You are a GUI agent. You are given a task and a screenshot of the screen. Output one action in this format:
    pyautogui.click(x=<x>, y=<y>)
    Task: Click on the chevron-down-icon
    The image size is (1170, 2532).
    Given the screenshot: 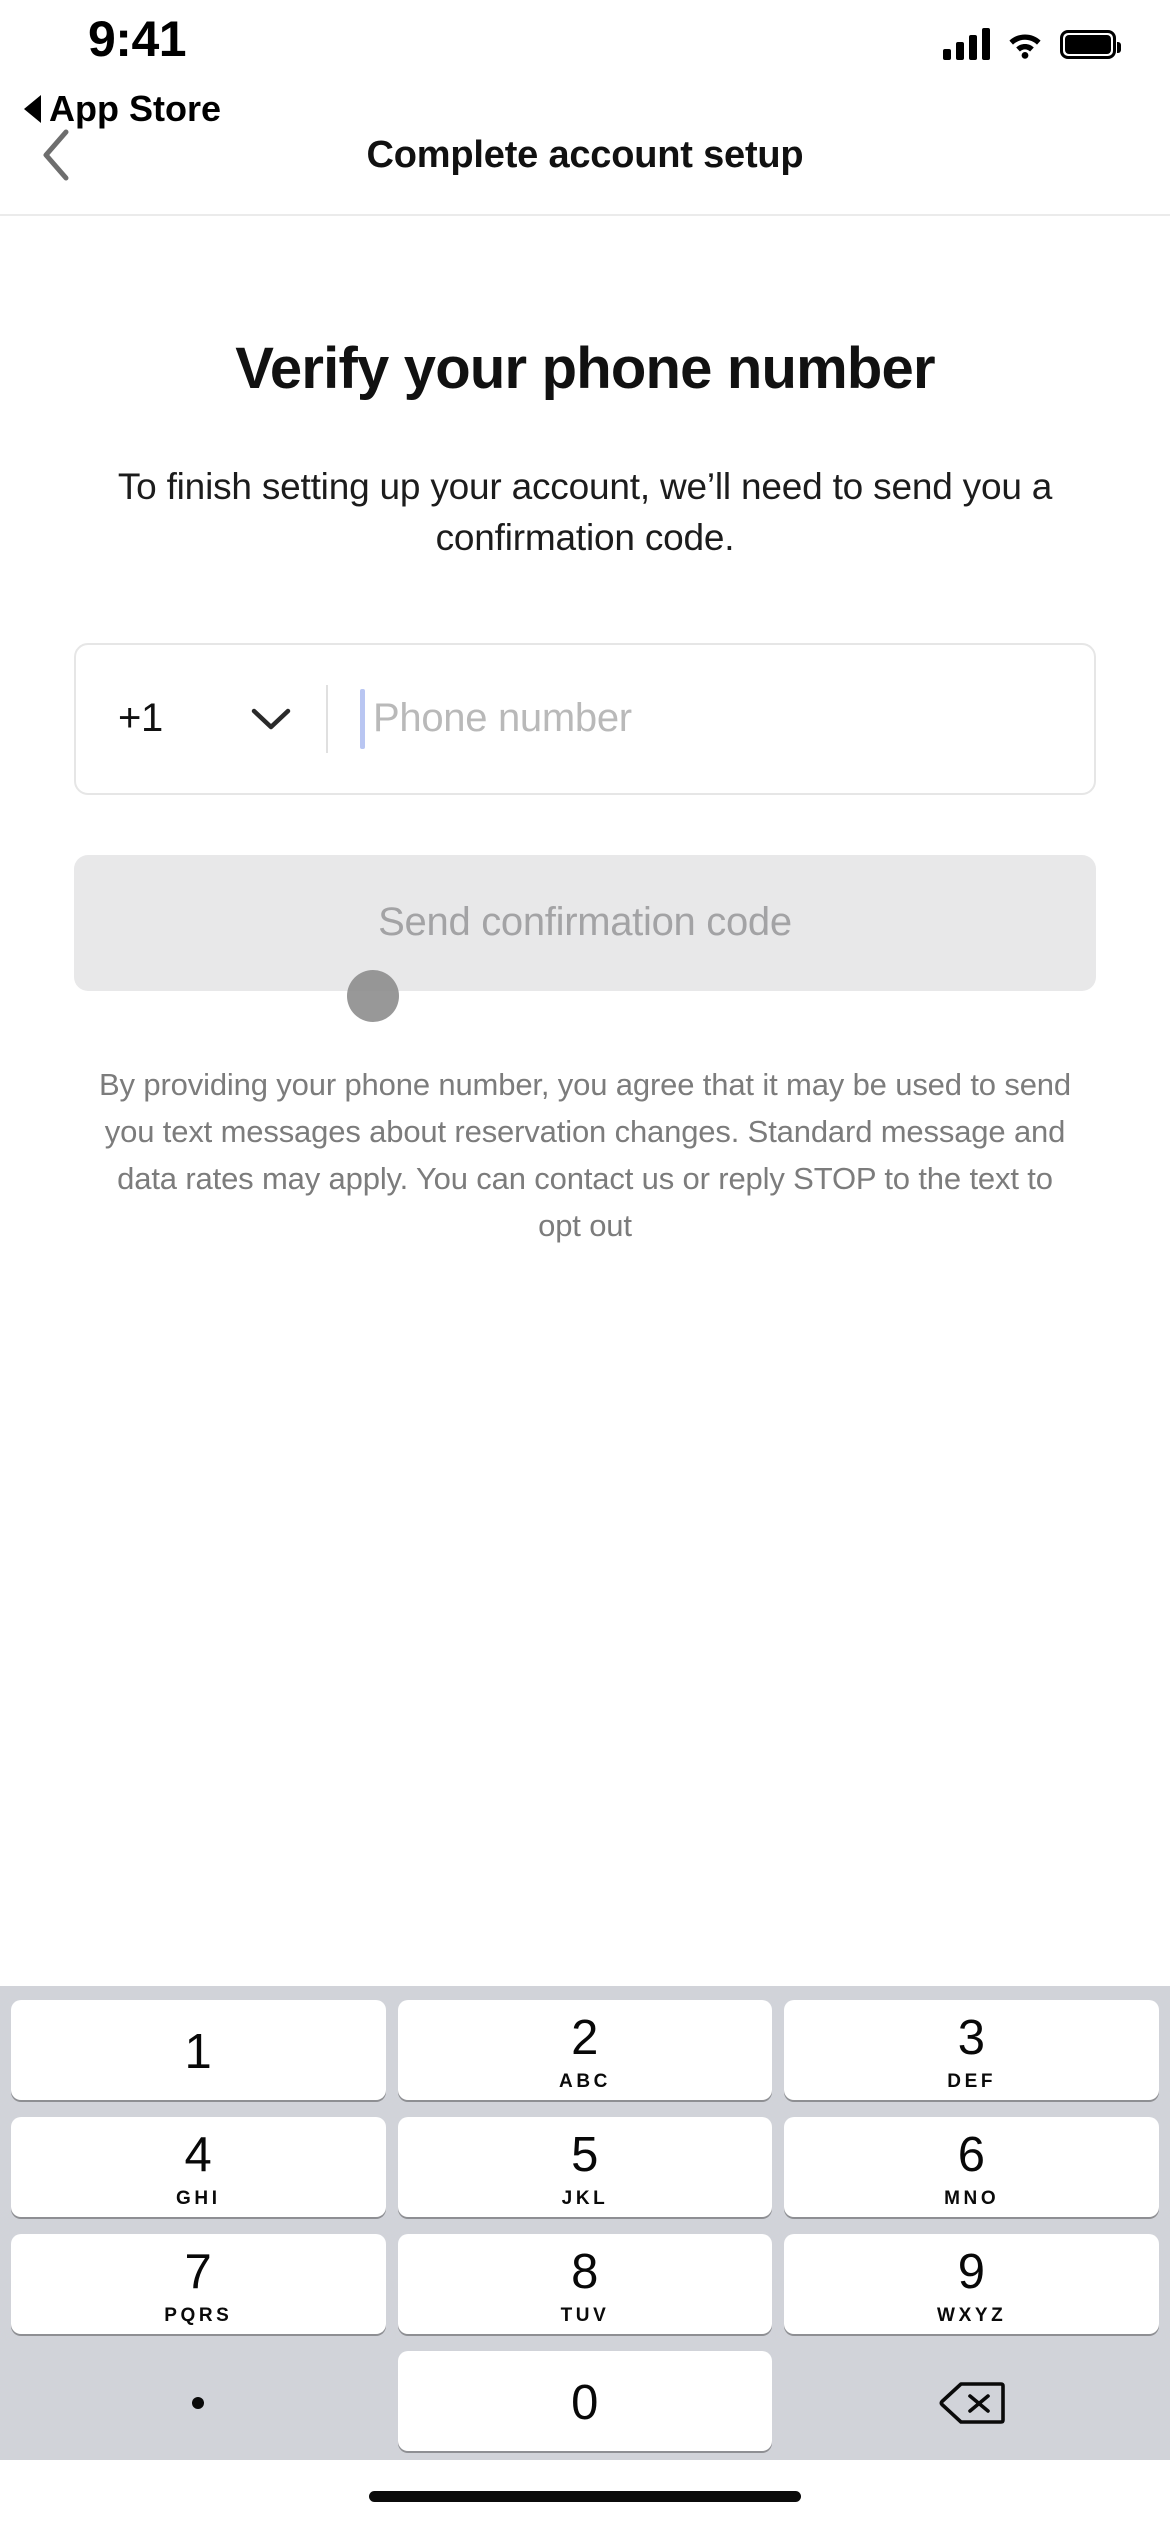 What is the action you would take?
    pyautogui.click(x=271, y=719)
    